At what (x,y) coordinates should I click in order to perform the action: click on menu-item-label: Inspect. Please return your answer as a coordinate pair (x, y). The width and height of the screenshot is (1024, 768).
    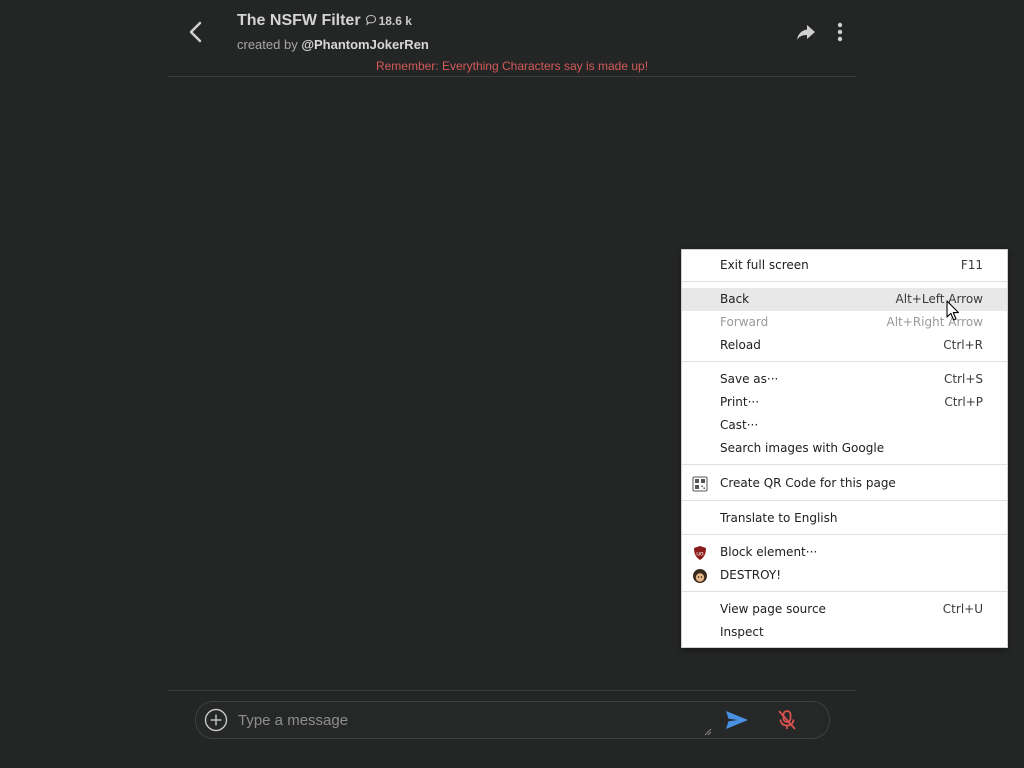
    Looking at the image, I should click on (742, 632).